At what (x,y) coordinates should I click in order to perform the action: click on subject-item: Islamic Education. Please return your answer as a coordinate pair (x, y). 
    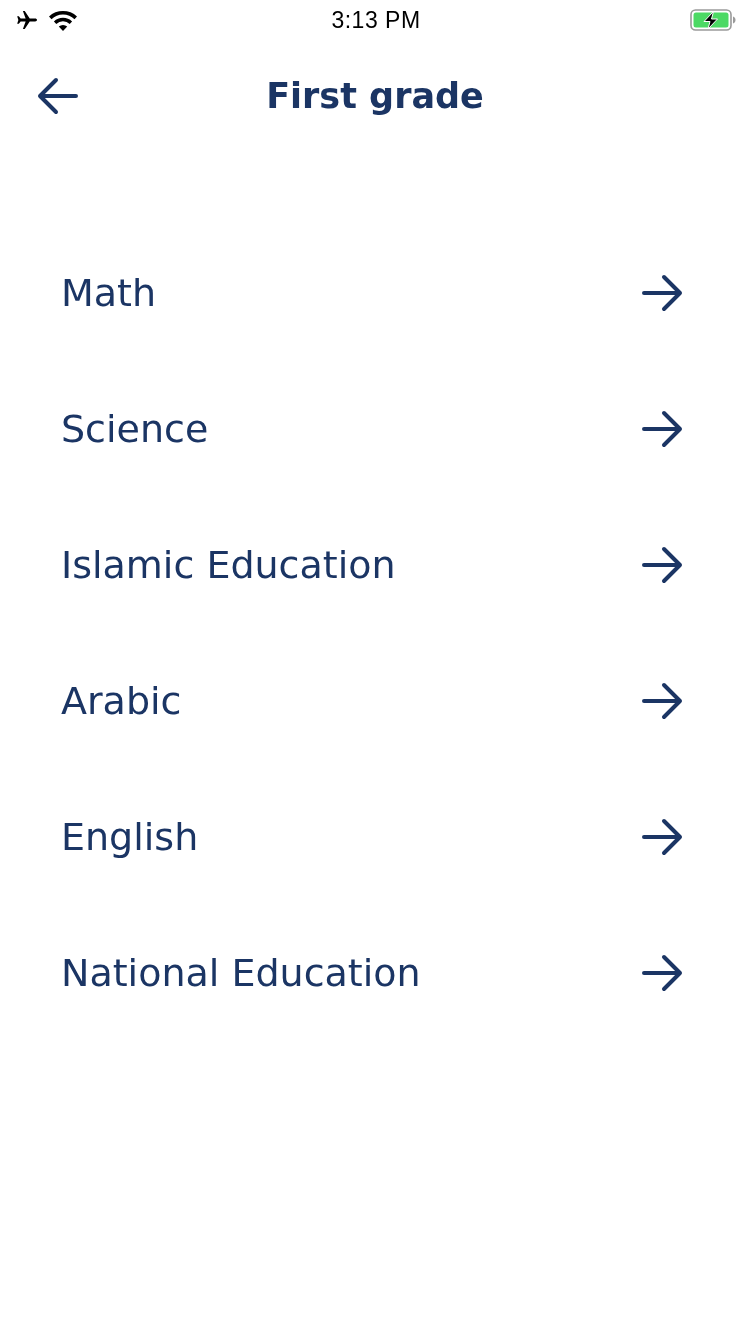
    Looking at the image, I should click on (228, 565).